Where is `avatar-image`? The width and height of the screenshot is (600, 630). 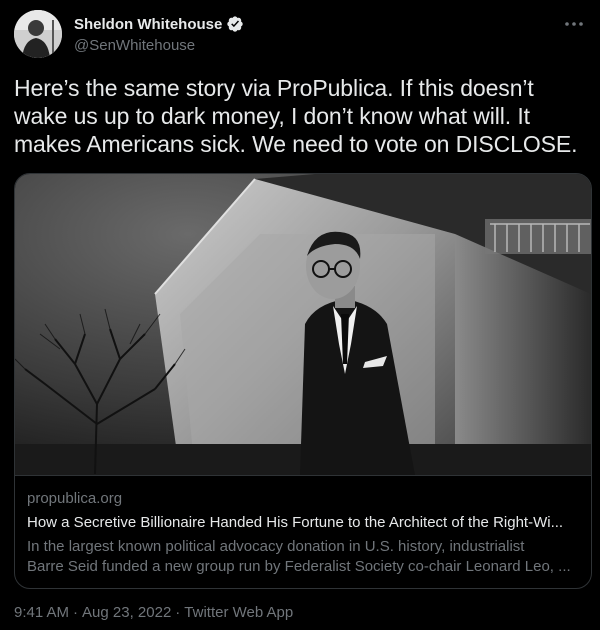 avatar-image is located at coordinates (38, 34).